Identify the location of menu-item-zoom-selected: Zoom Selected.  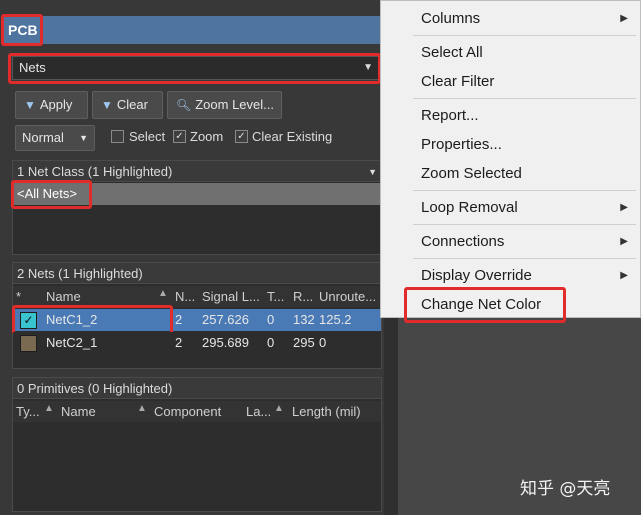
(471, 173).